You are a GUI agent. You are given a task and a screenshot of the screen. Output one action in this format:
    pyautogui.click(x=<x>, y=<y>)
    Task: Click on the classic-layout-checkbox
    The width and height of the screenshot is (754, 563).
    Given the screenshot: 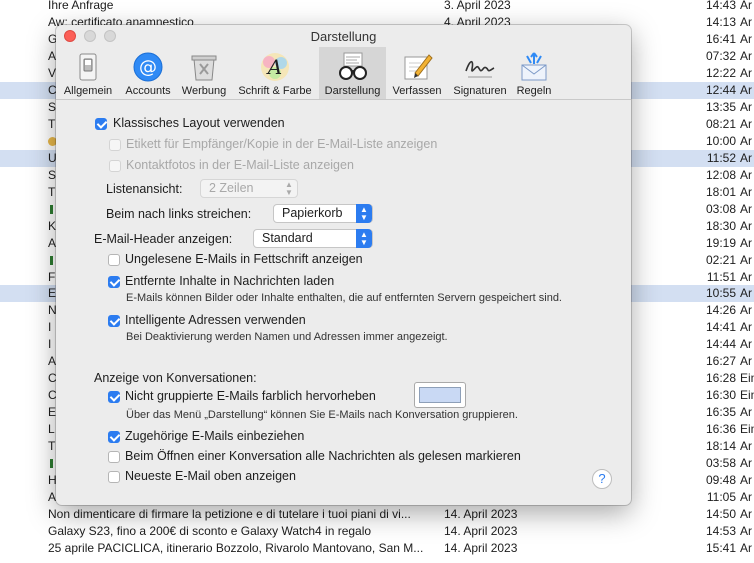 What is the action you would take?
    pyautogui.click(x=101, y=124)
    